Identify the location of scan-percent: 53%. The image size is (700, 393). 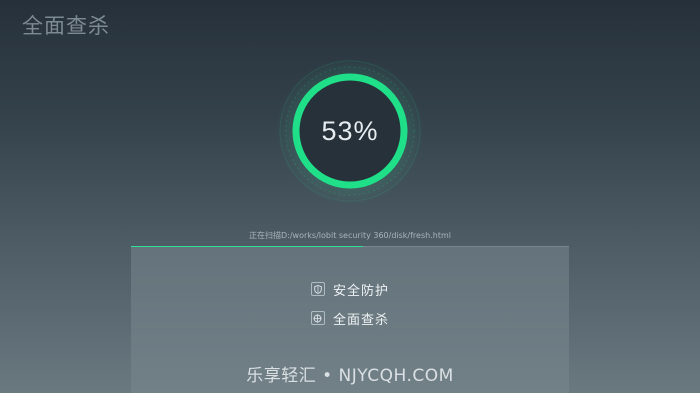
(350, 131).